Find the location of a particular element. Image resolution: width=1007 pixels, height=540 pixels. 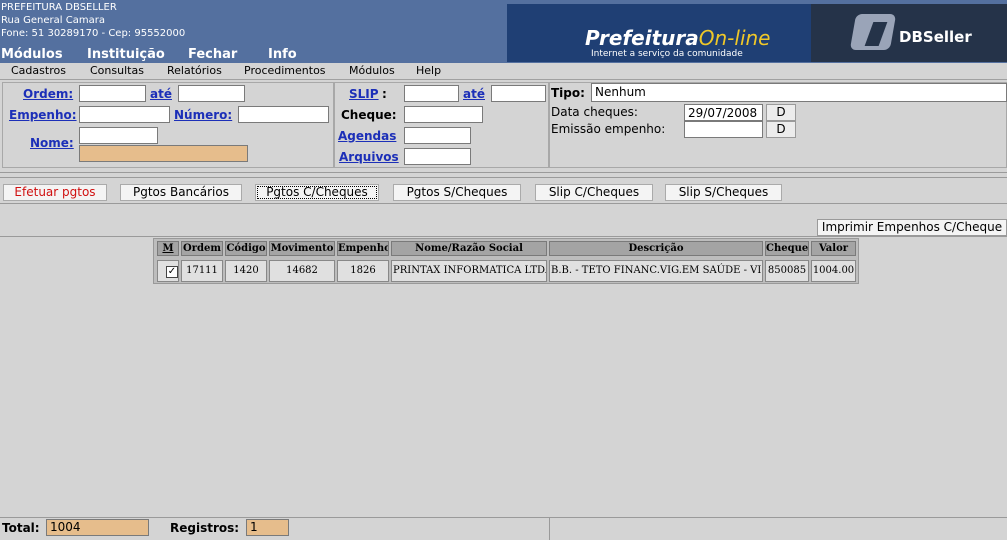

registros-value: 1 is located at coordinates (267, 527).